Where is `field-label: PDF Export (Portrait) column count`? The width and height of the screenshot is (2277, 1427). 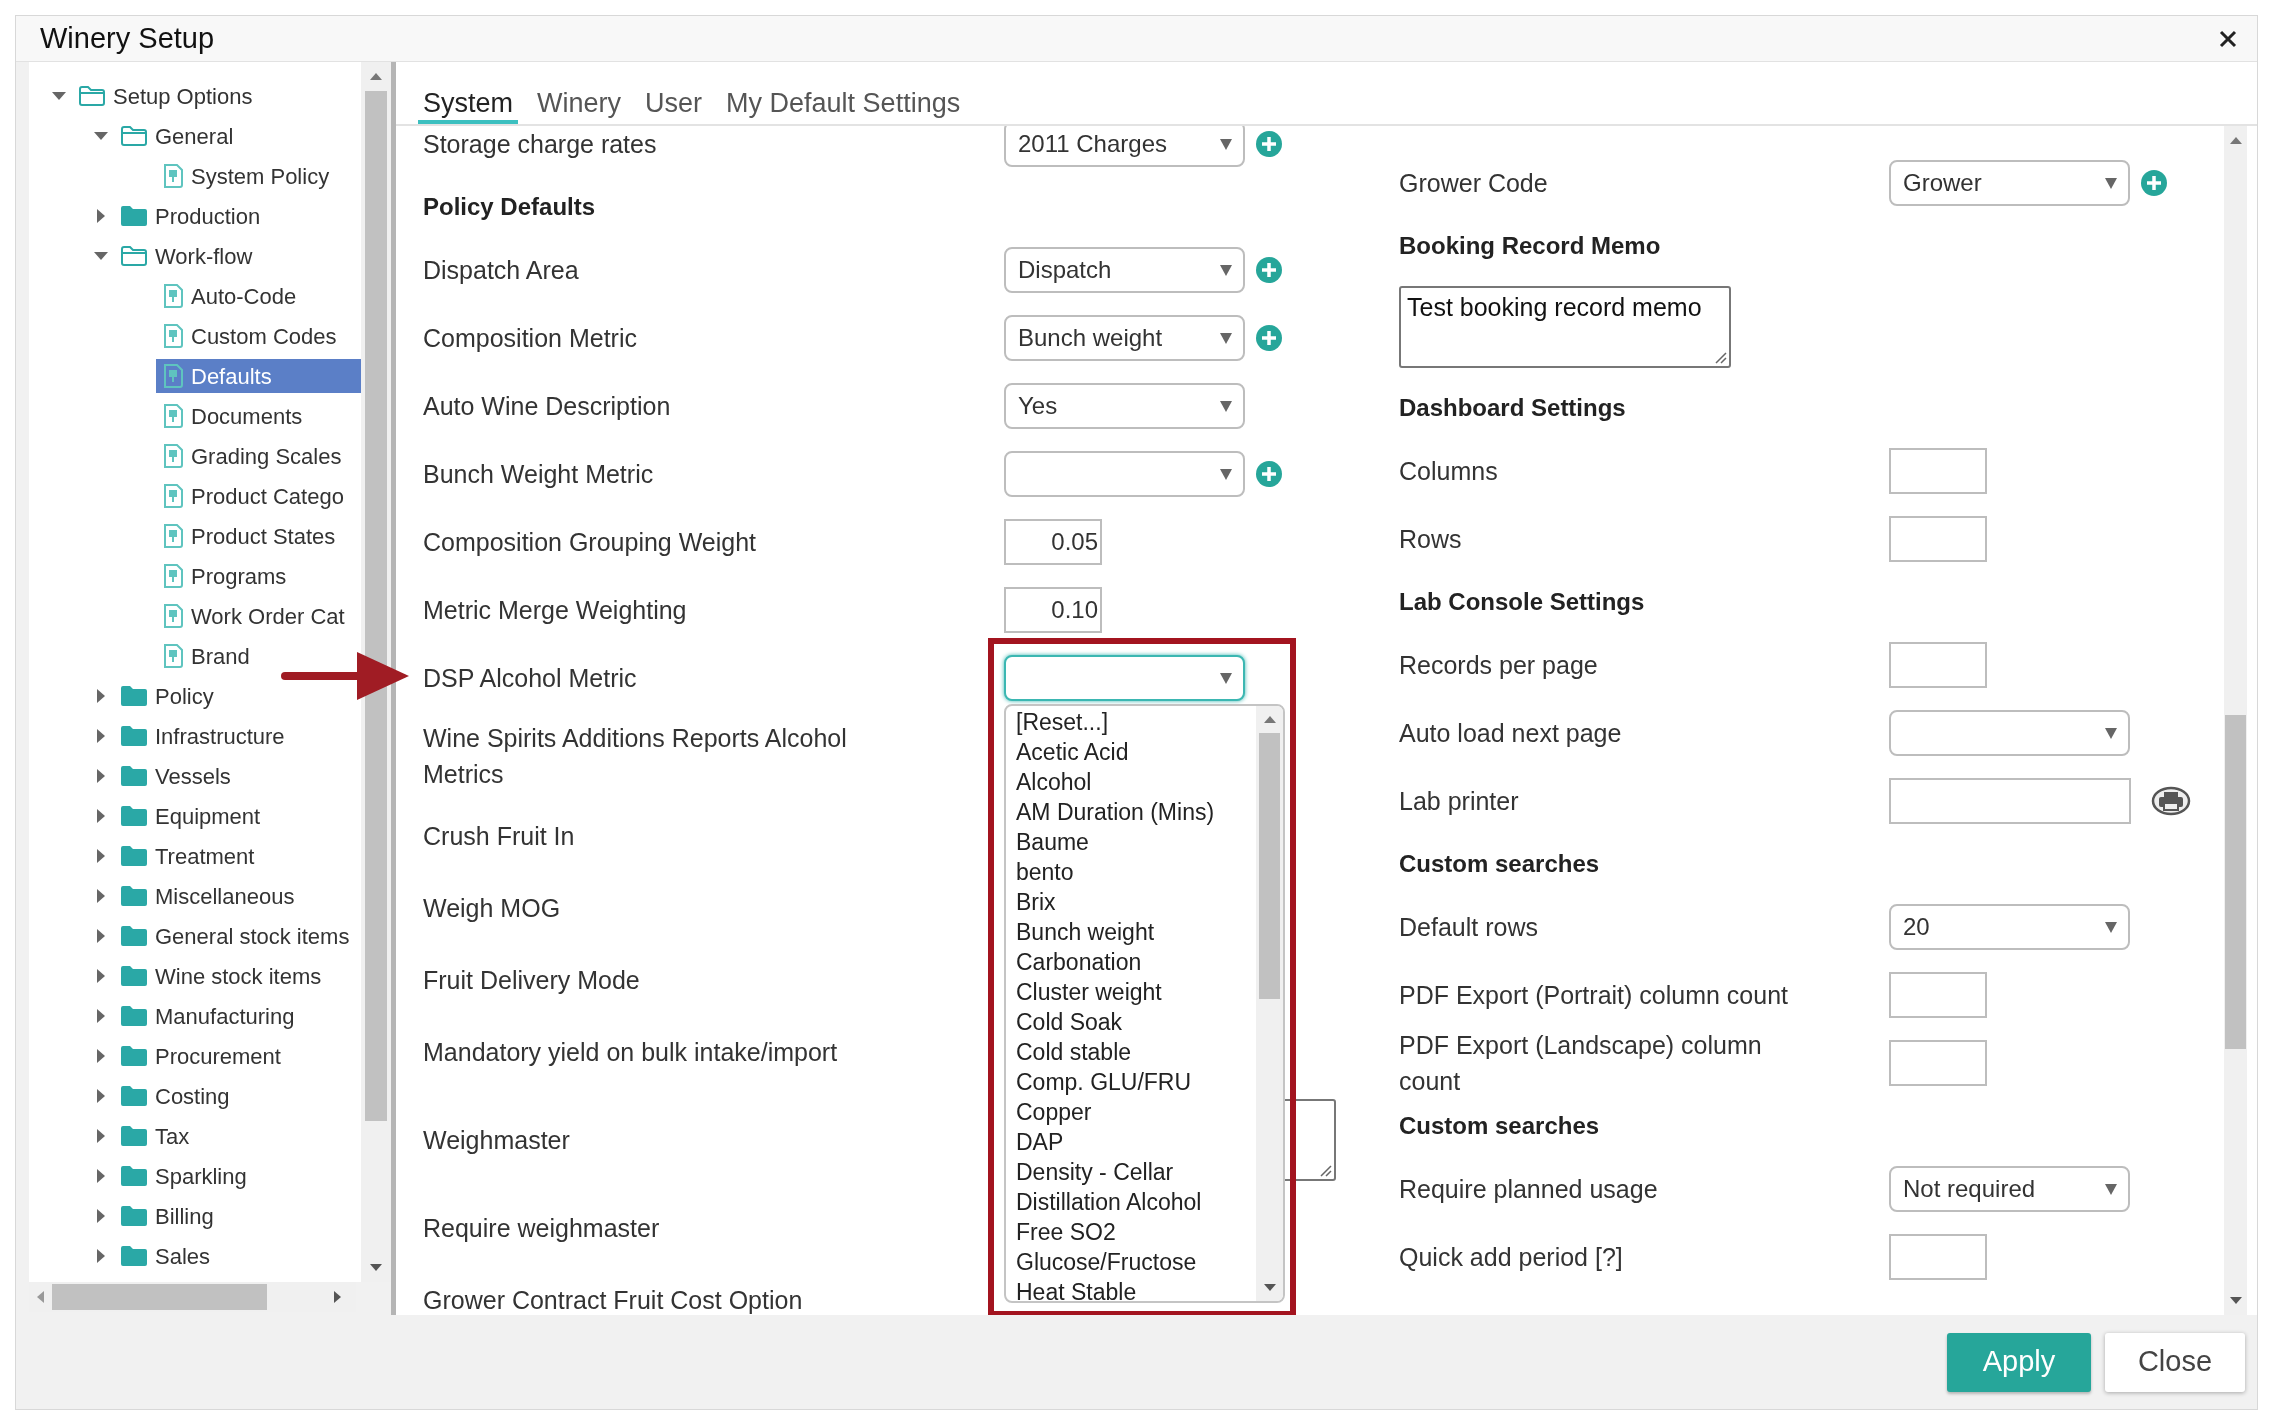
field-label: PDF Export (Portrait) column count is located at coordinates (1594, 996).